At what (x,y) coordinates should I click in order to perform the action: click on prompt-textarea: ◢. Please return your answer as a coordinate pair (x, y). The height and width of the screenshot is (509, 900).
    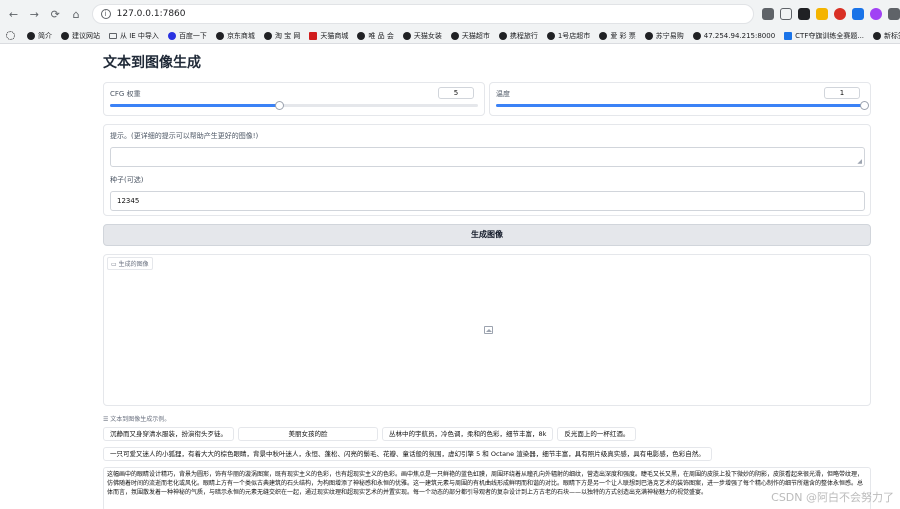
    Looking at the image, I should click on (487, 157).